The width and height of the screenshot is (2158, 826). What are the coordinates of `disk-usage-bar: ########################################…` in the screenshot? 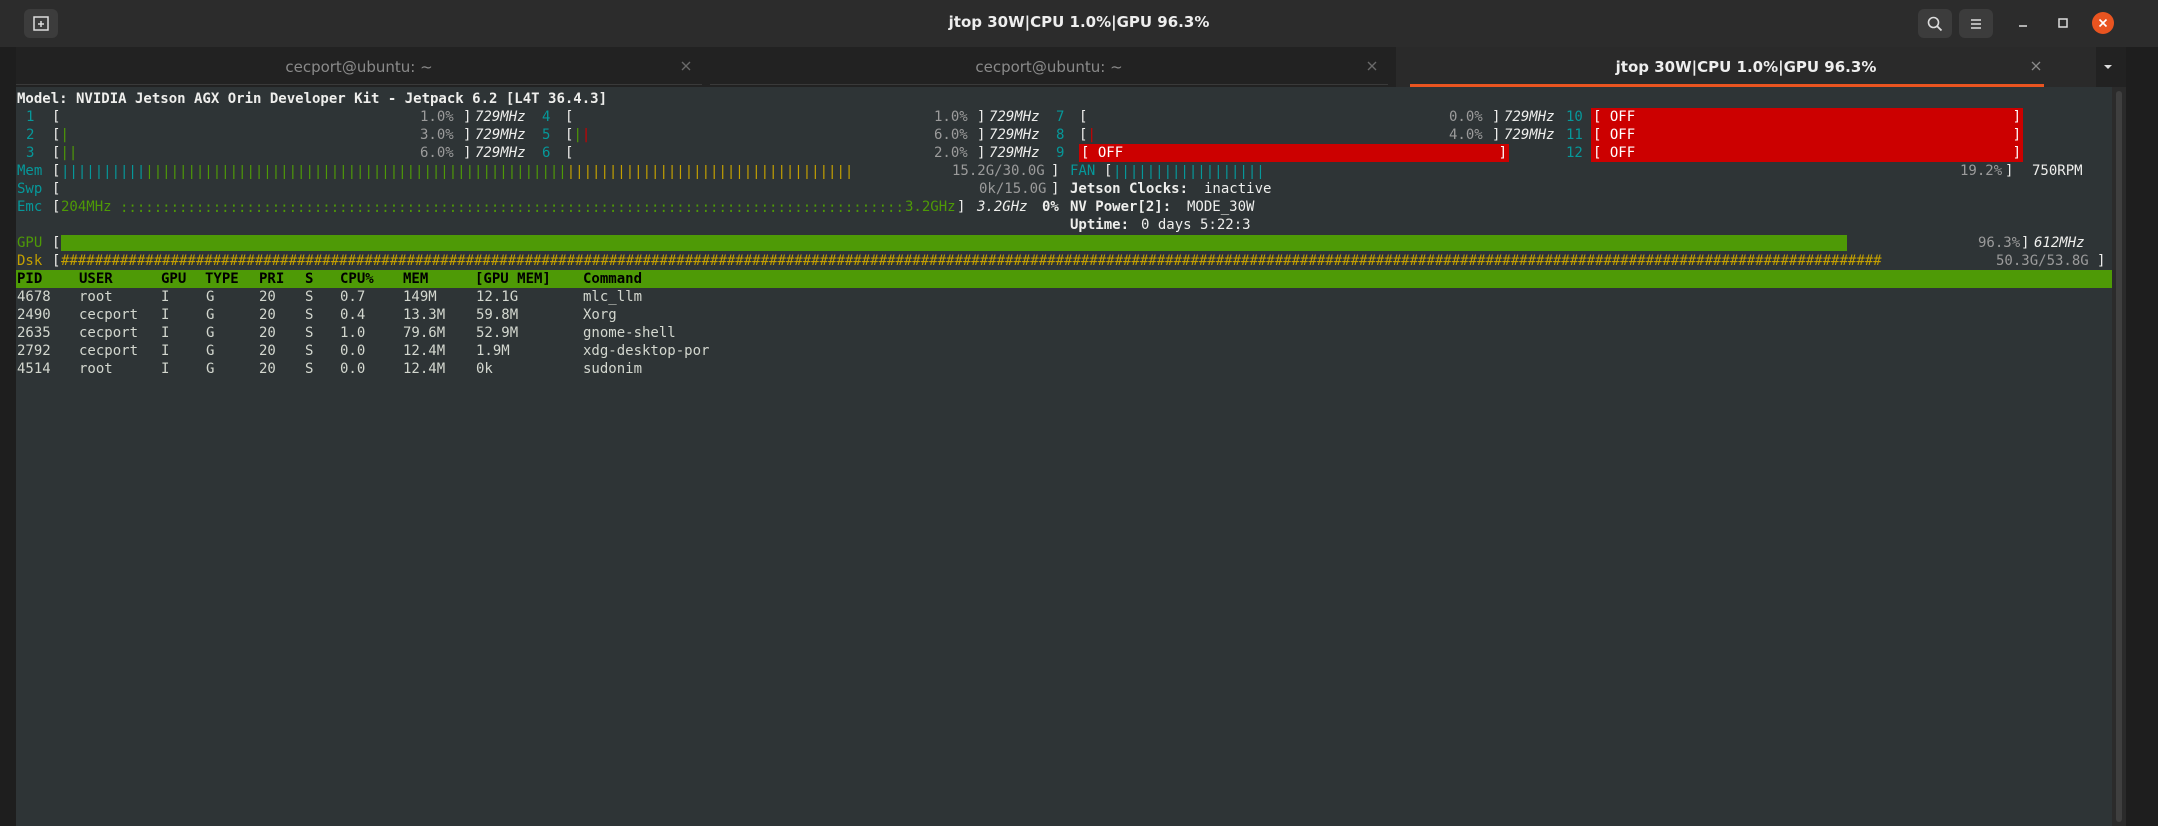 It's located at (971, 261).